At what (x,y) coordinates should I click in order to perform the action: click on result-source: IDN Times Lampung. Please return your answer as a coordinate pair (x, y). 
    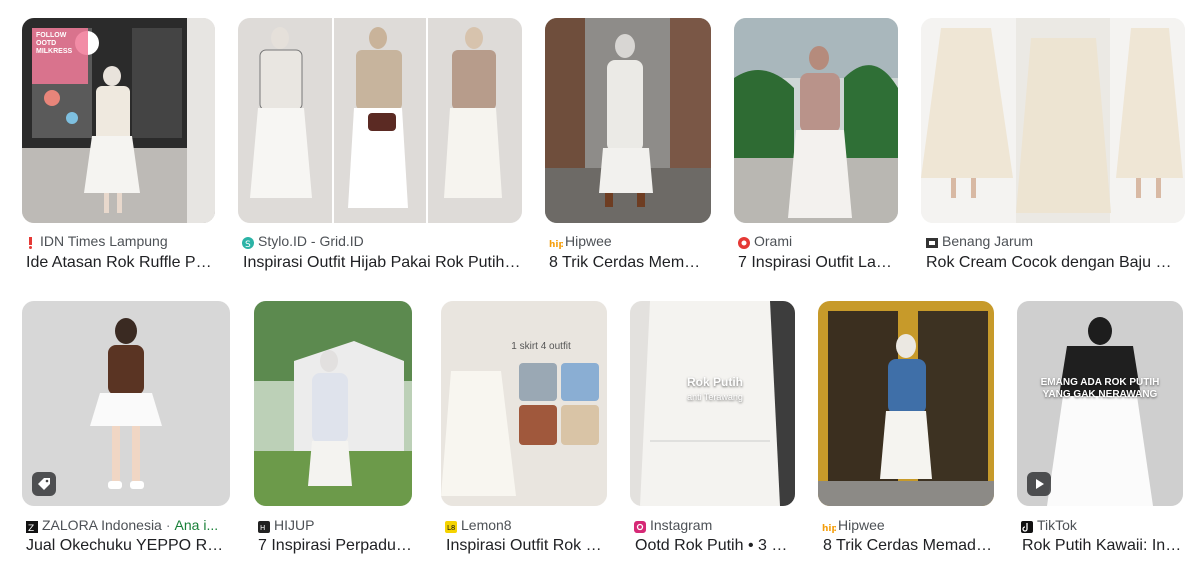
    Looking at the image, I should click on (104, 241).